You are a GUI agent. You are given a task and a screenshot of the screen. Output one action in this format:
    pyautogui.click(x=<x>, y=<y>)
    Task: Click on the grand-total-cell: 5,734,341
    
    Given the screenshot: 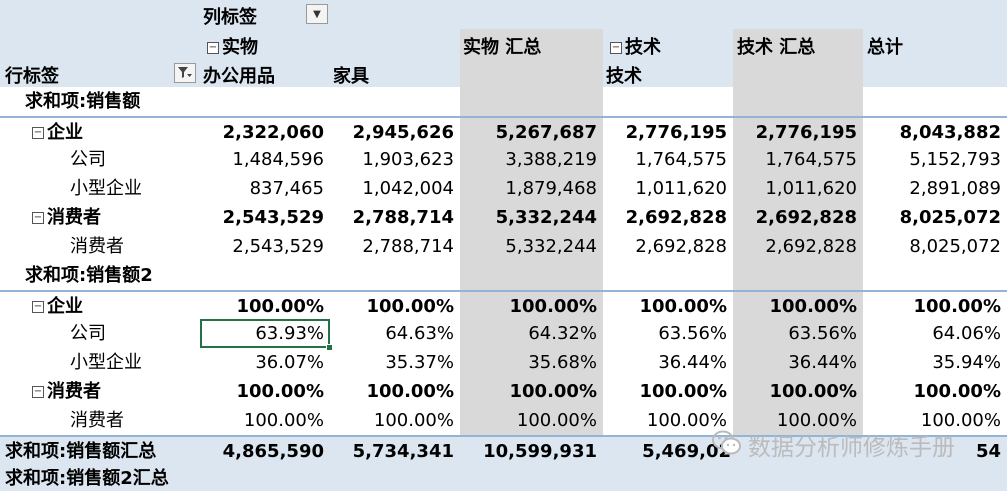 What is the action you would take?
    pyautogui.click(x=395, y=451)
    